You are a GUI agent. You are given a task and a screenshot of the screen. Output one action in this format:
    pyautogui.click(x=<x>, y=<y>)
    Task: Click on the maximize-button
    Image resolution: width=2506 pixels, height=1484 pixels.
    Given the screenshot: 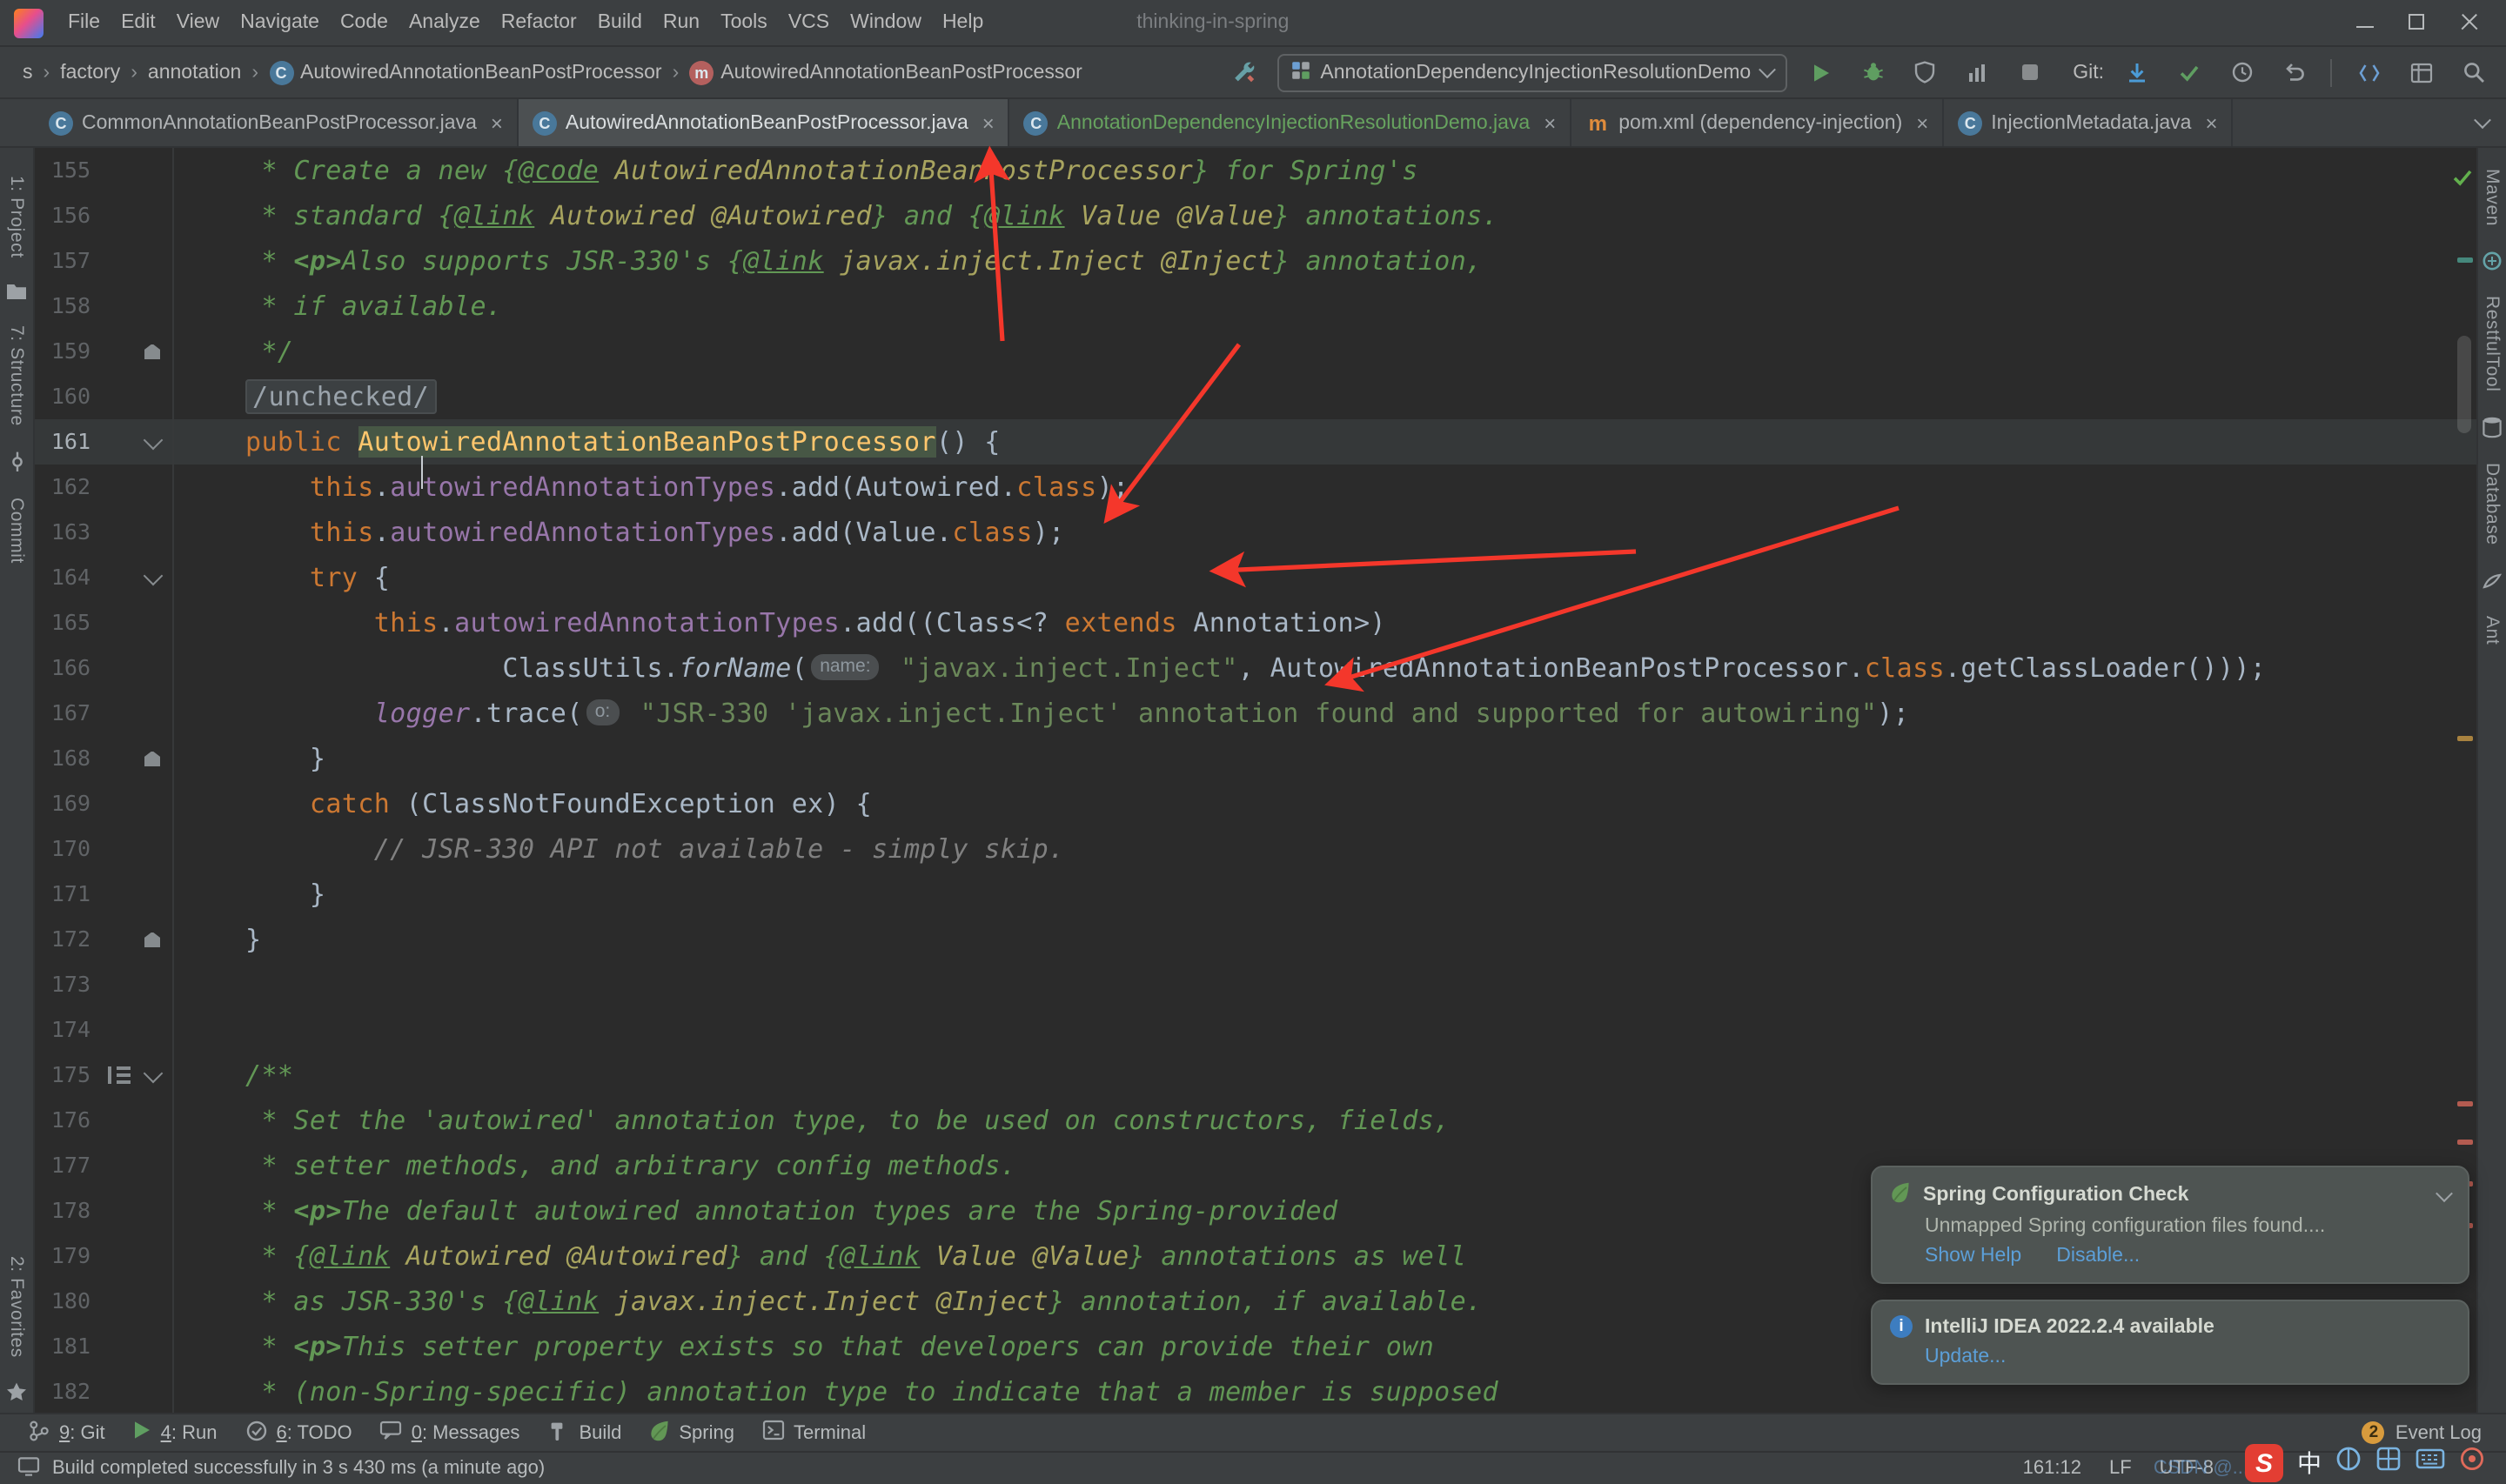 What is the action you would take?
    pyautogui.click(x=2417, y=22)
    